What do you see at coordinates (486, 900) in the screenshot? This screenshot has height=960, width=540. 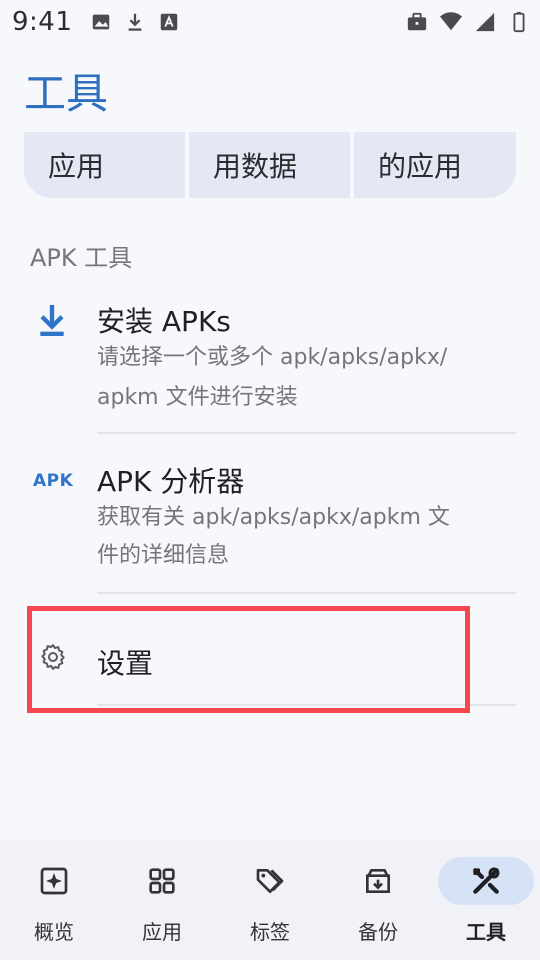 I see `nav-tools: 工具` at bounding box center [486, 900].